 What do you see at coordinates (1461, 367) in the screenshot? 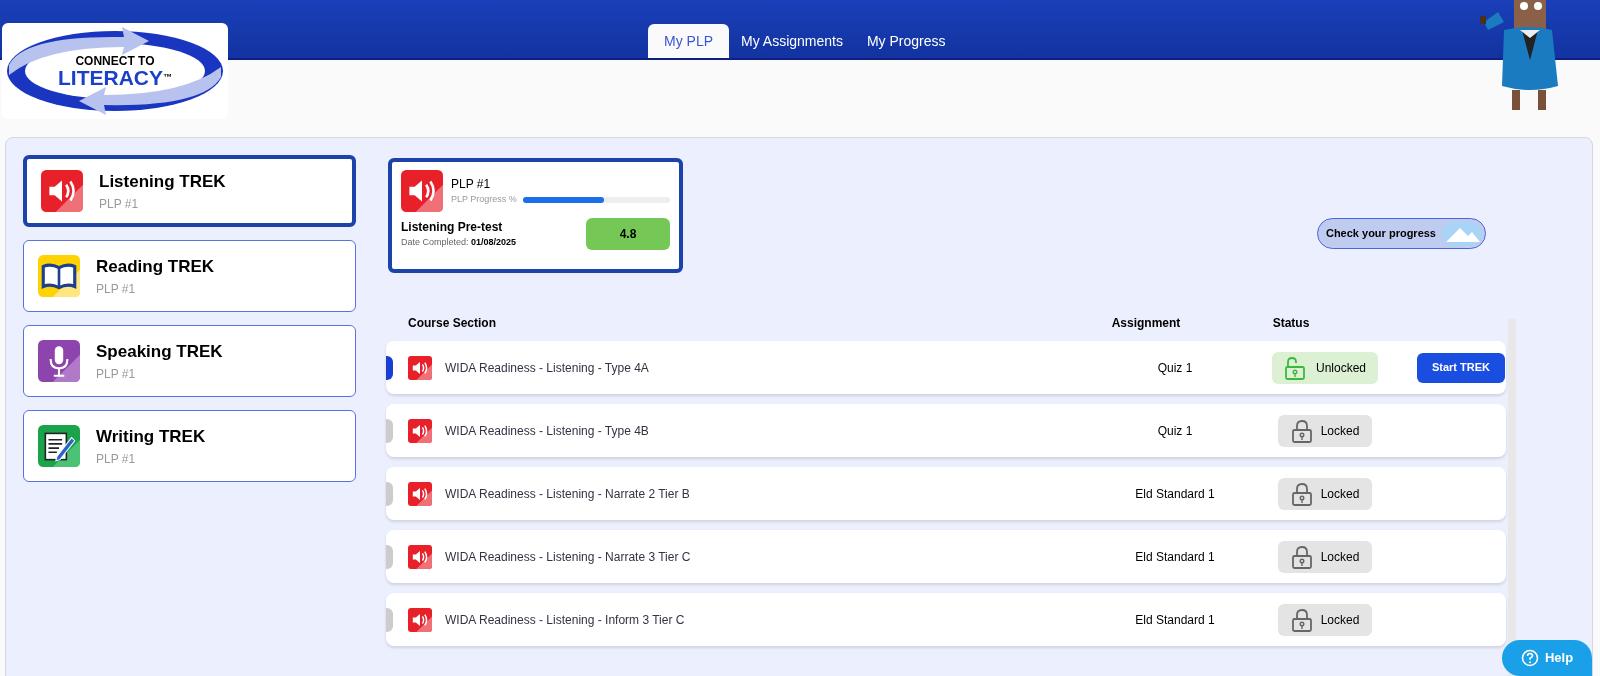
I see `start-trek-button: Start TREK` at bounding box center [1461, 367].